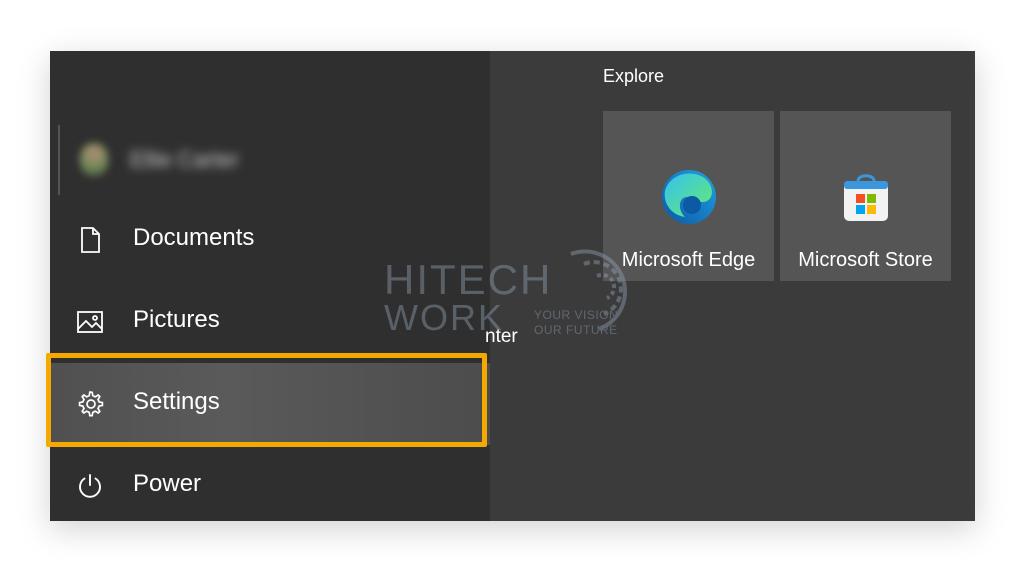  I want to click on store-icon, so click(866, 197).